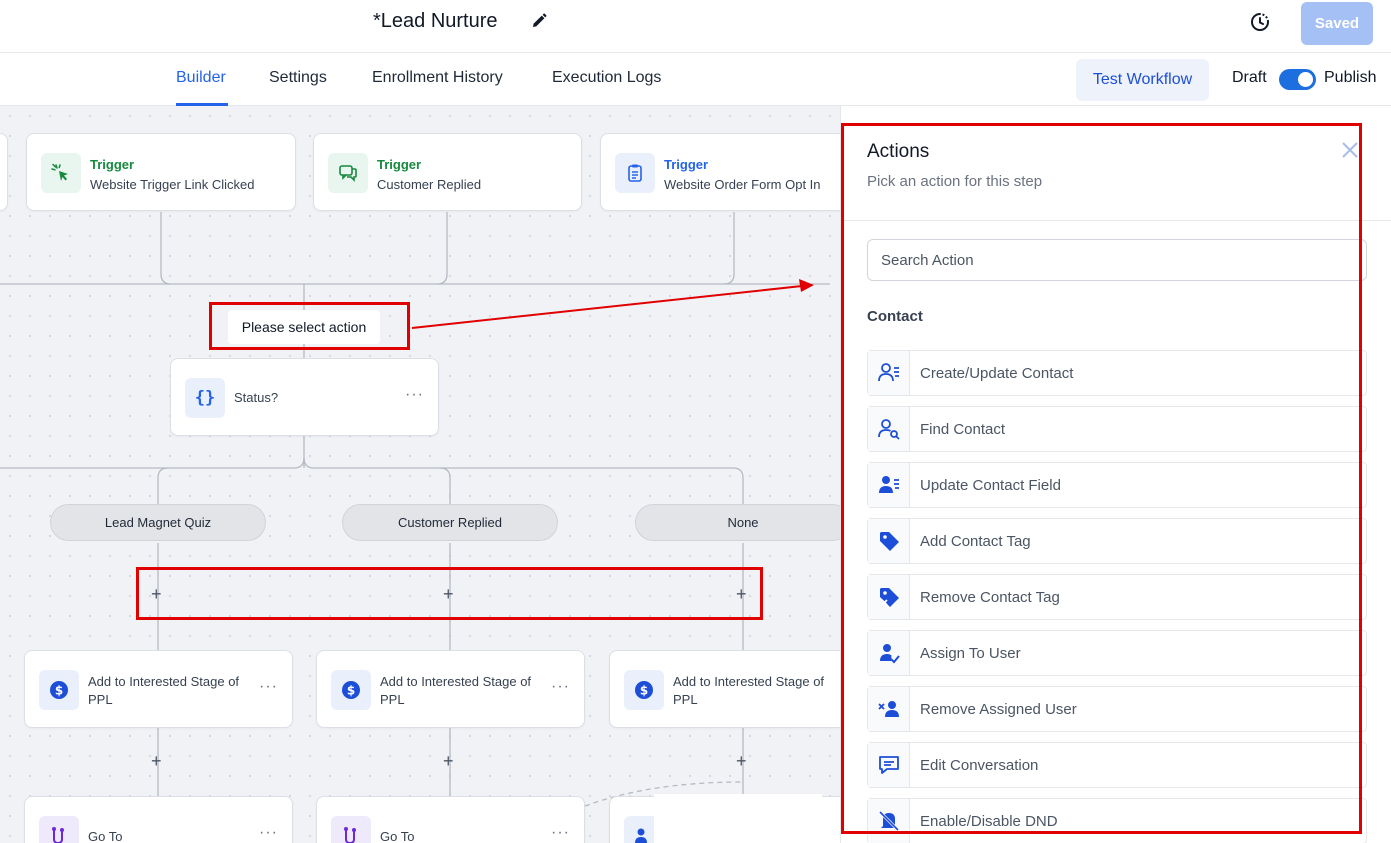 This screenshot has height=843, width=1391. I want to click on draft-label: Draft, so click(1249, 77).